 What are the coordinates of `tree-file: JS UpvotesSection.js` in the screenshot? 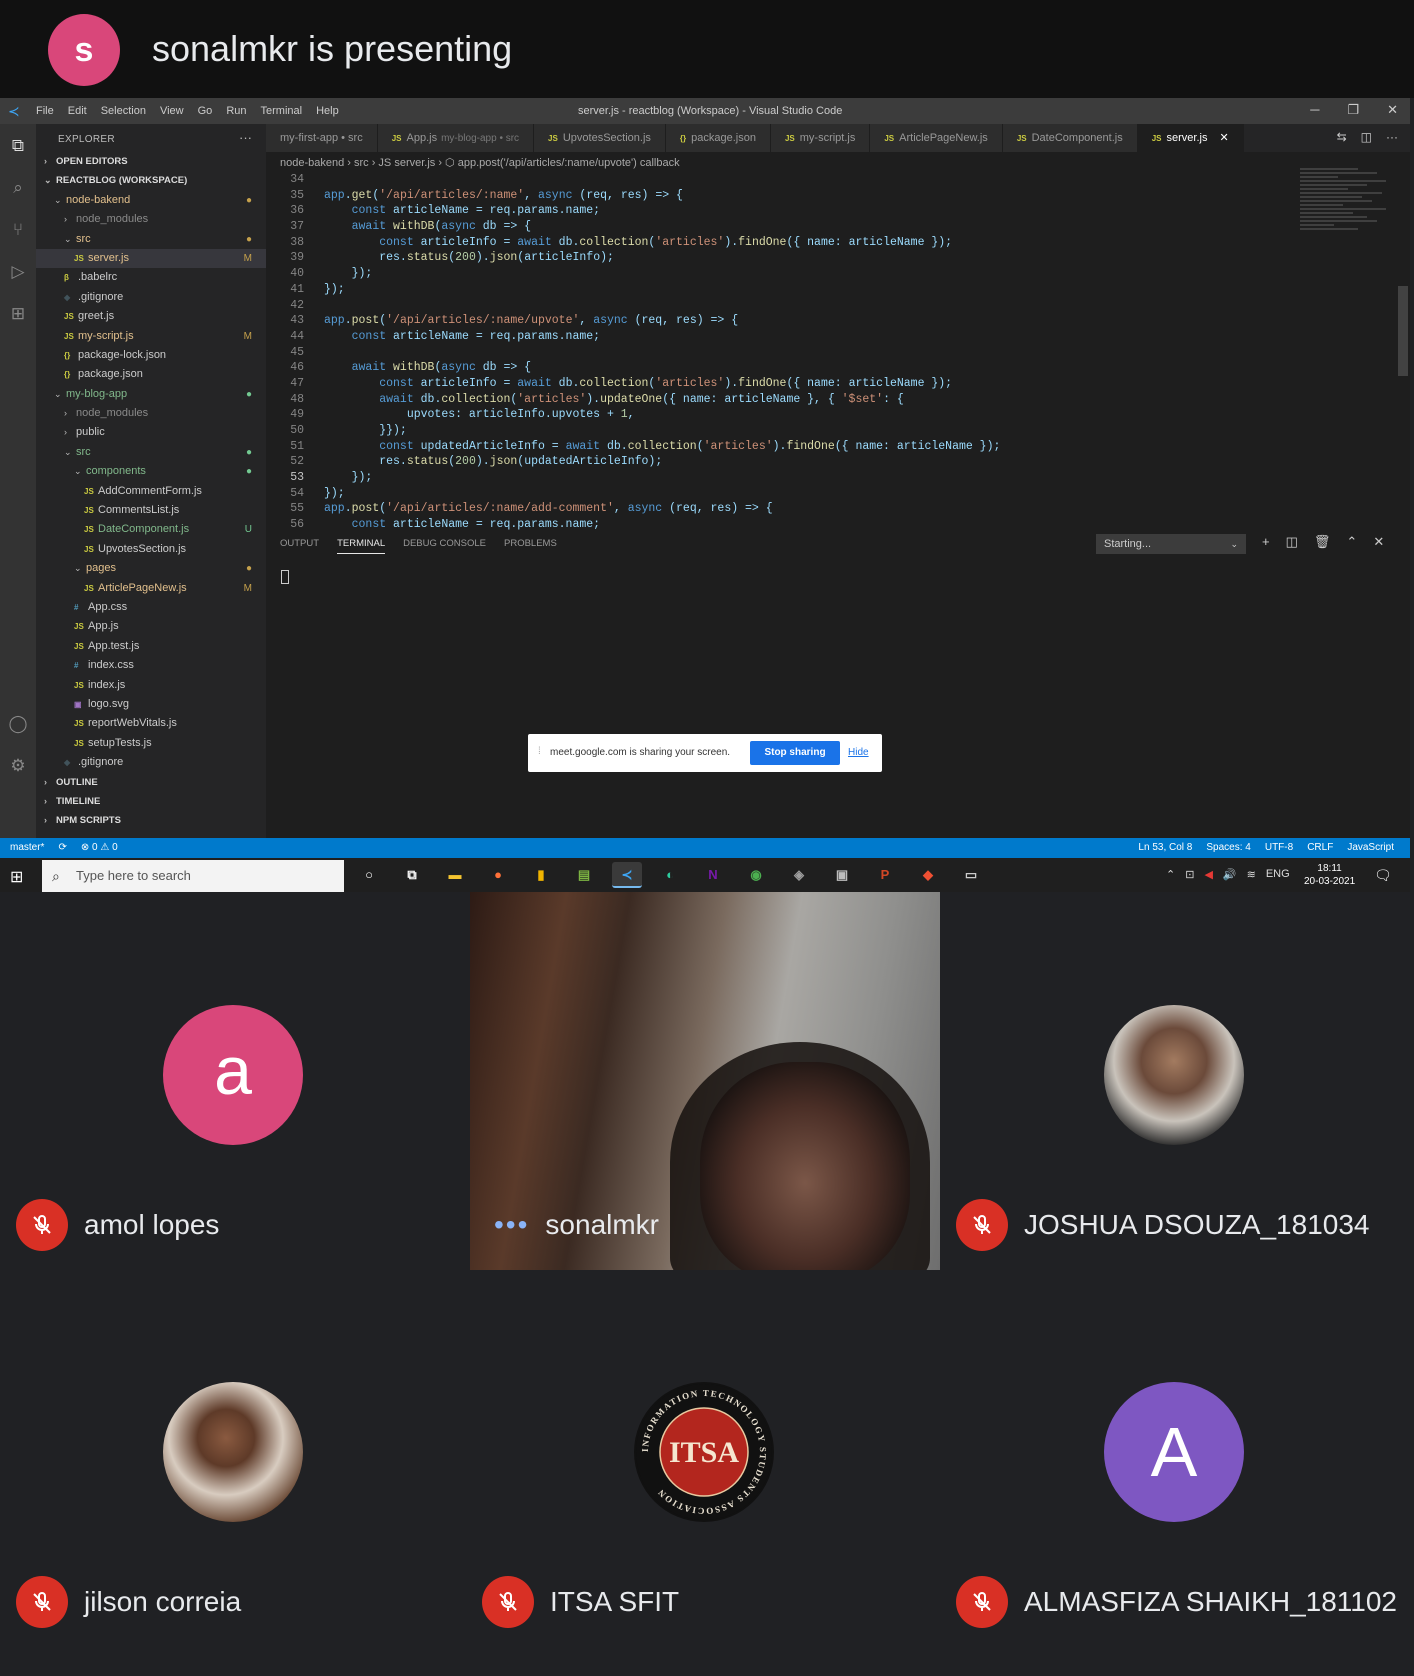 It's located at (151, 549).